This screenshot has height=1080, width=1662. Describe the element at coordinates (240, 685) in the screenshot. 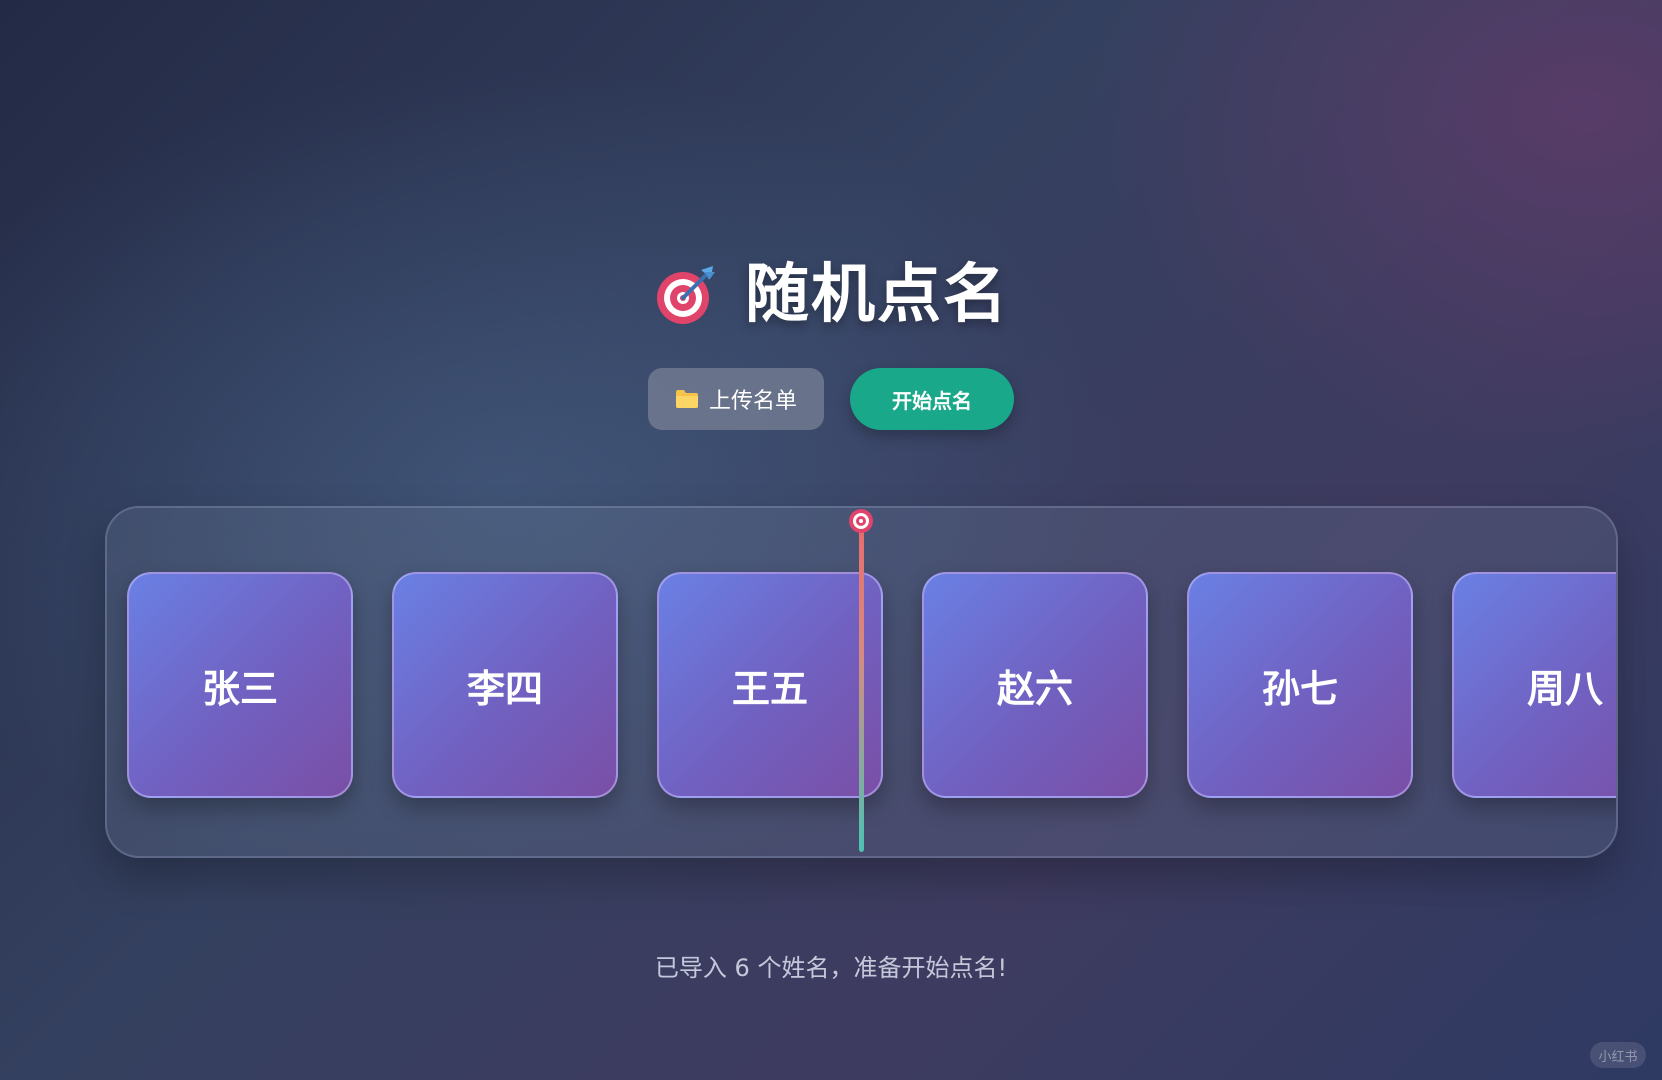

I see `name-card: 张三` at that location.